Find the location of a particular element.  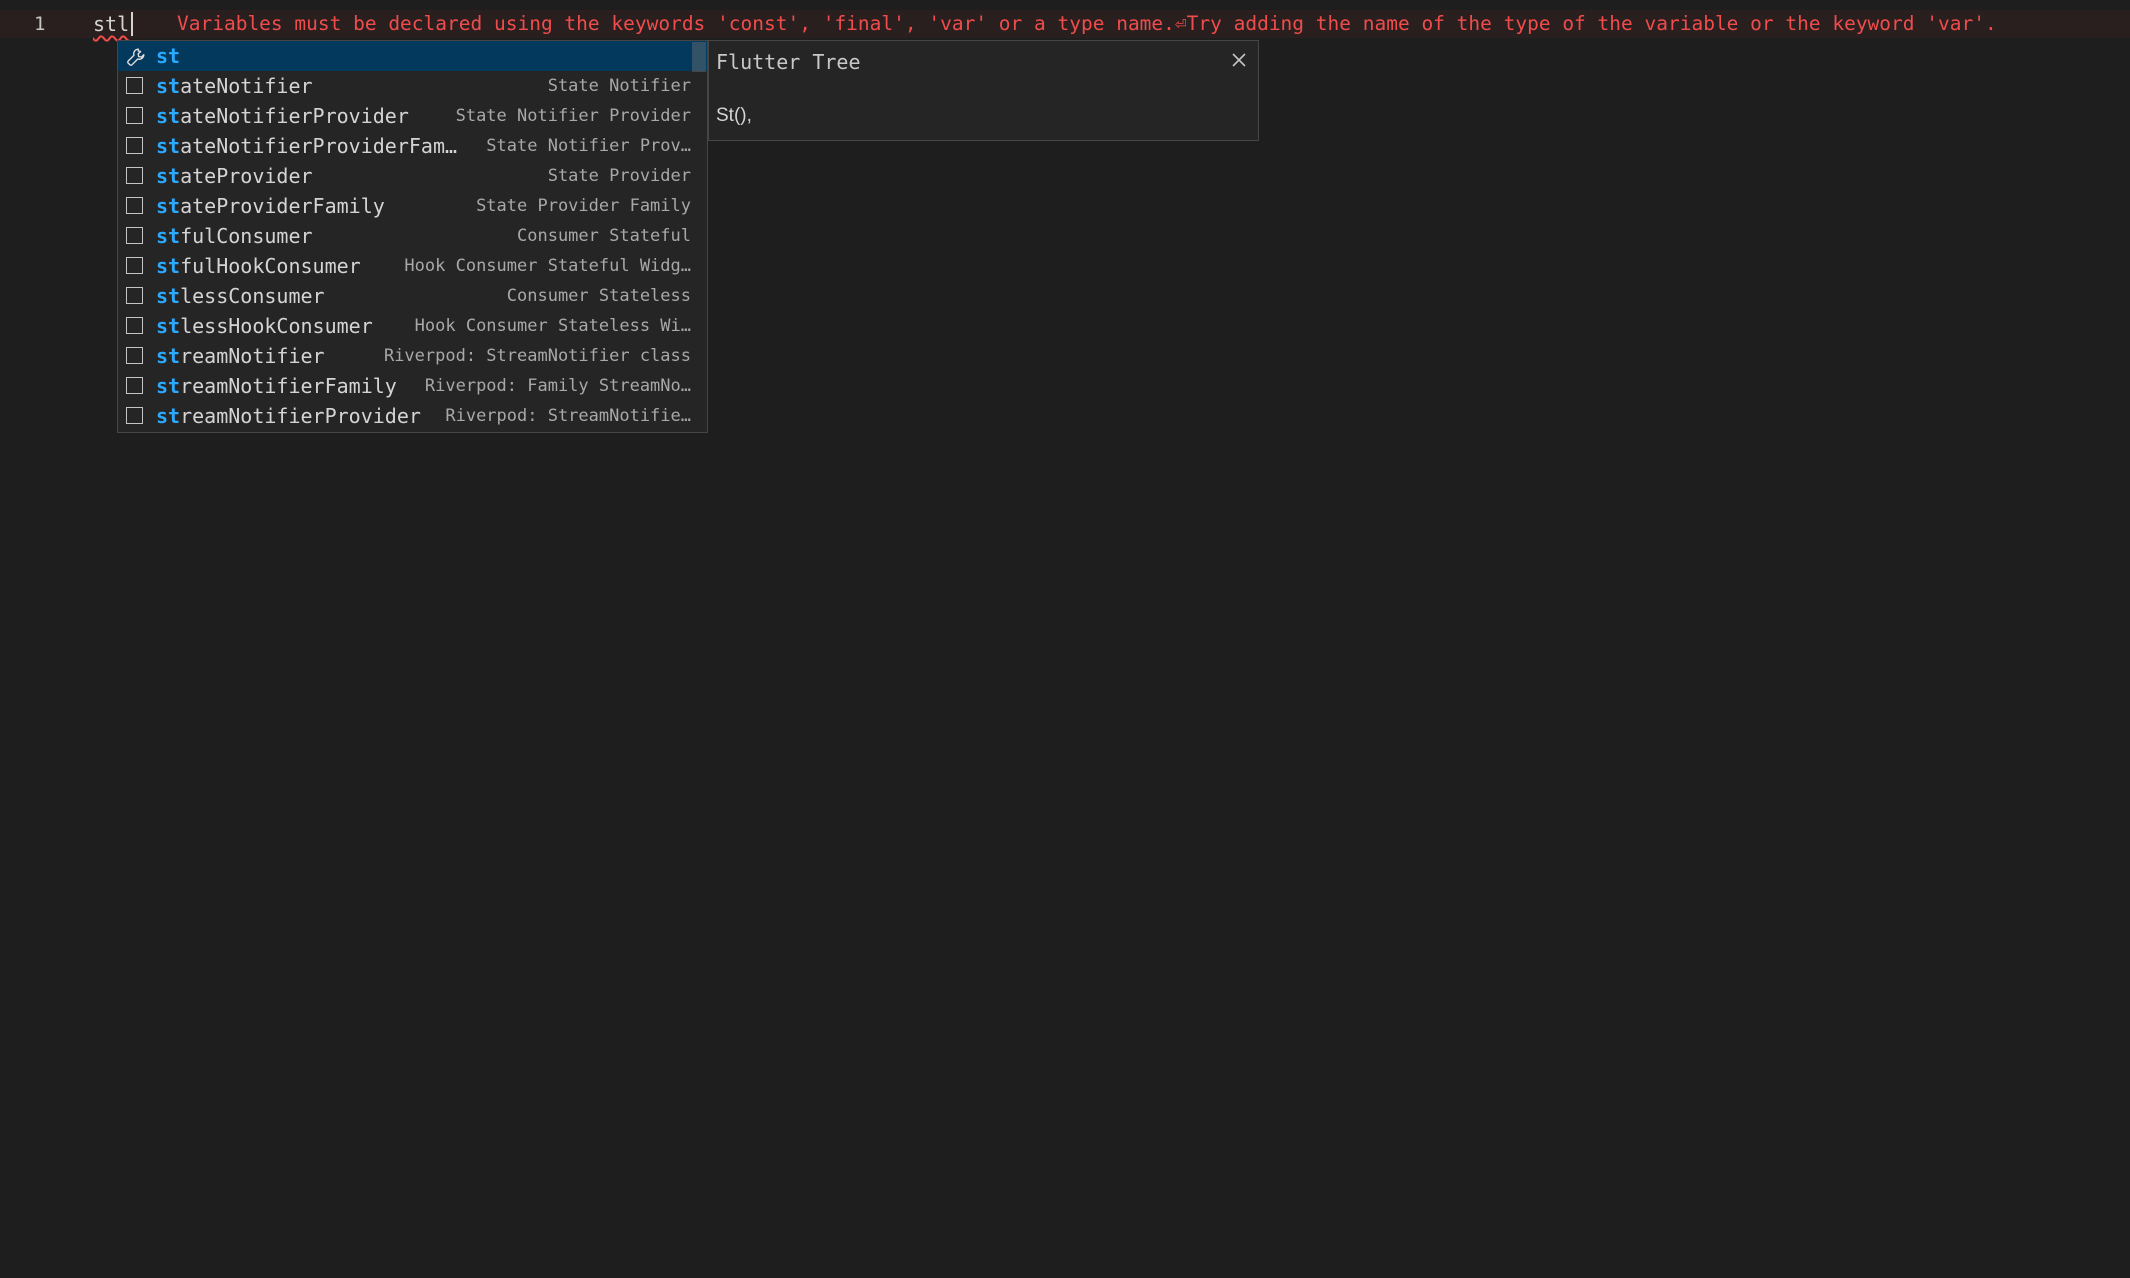

suggest-item-label: stlessHookConsumer is located at coordinates (264, 326).